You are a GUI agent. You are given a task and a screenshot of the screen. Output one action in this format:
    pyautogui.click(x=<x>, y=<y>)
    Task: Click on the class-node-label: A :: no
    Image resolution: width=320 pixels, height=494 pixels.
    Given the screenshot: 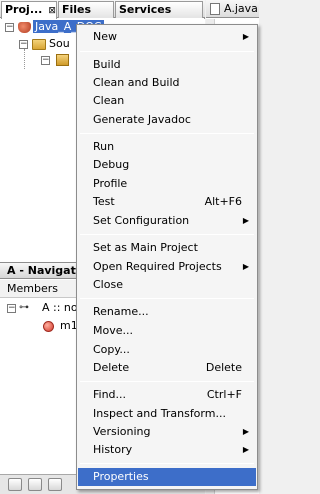 What is the action you would take?
    pyautogui.click(x=60, y=307)
    